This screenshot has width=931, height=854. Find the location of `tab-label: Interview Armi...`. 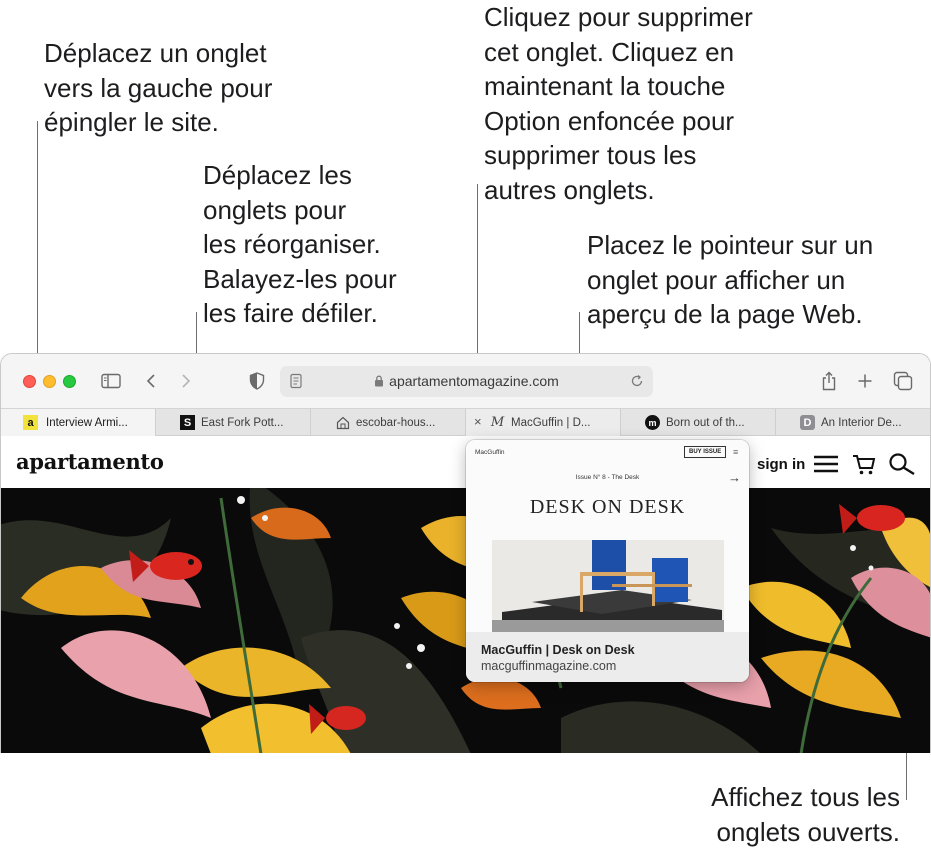

tab-label: Interview Armi... is located at coordinates (87, 422).